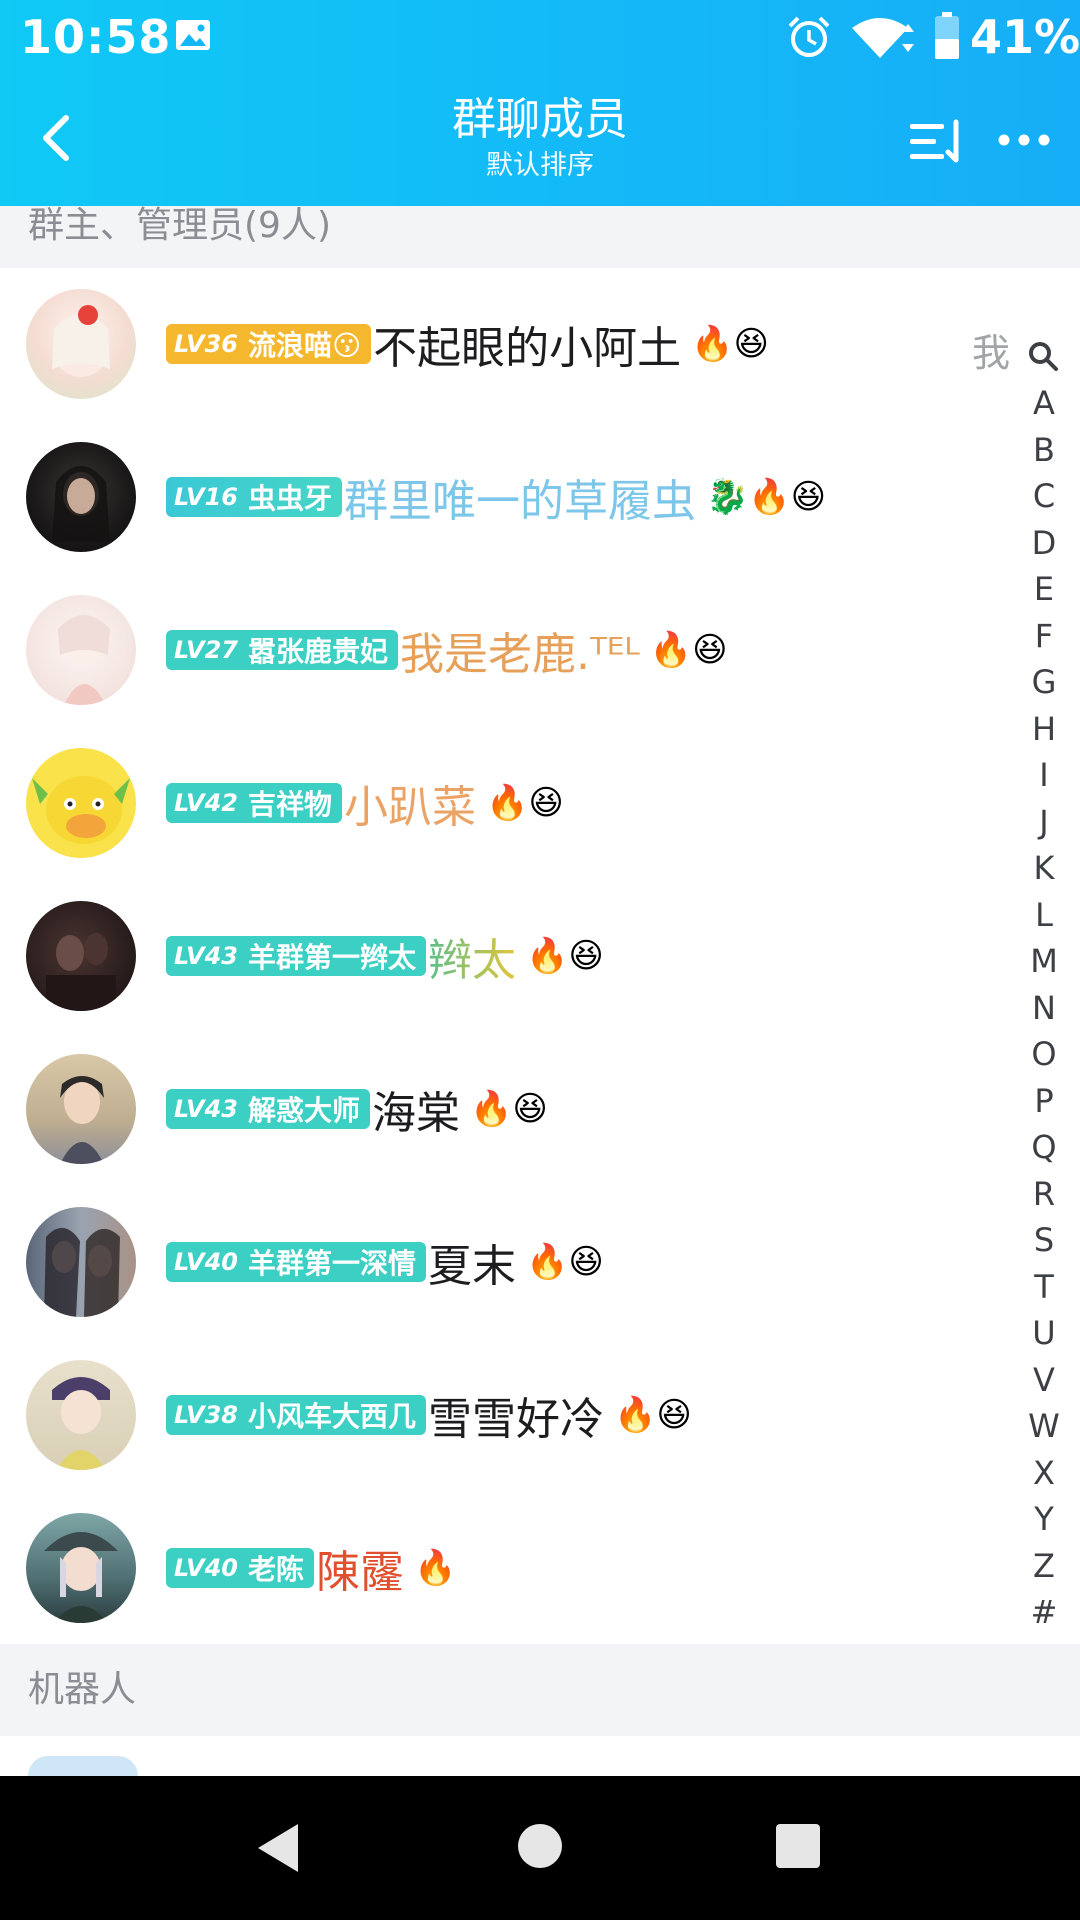  I want to click on index-letter: J, so click(1044, 822).